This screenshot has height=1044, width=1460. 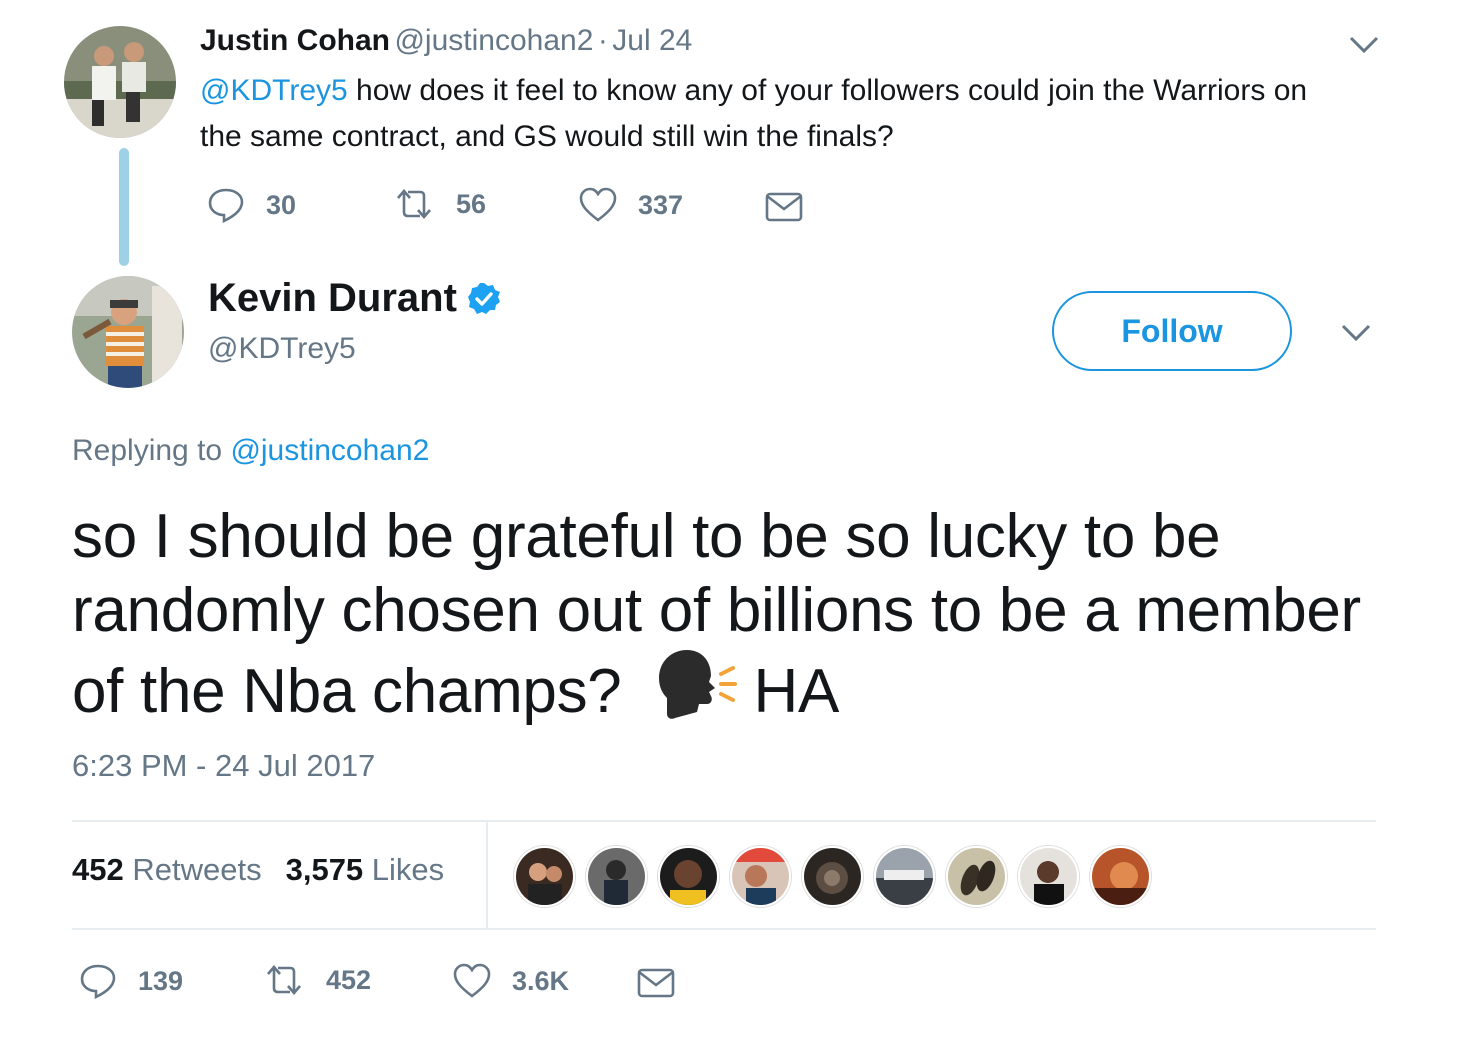 I want to click on tweet-stats: 452 Retweets 3,575 Likes, so click(x=258, y=870).